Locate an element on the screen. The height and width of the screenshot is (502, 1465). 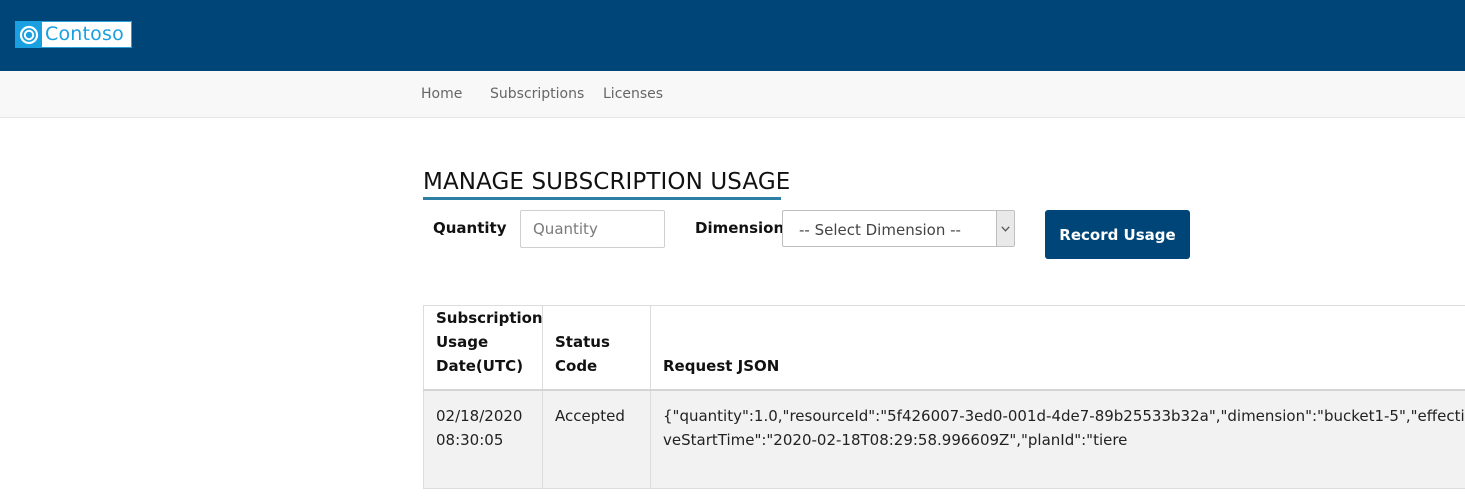
brand-name: Contoso is located at coordinates (84, 34).